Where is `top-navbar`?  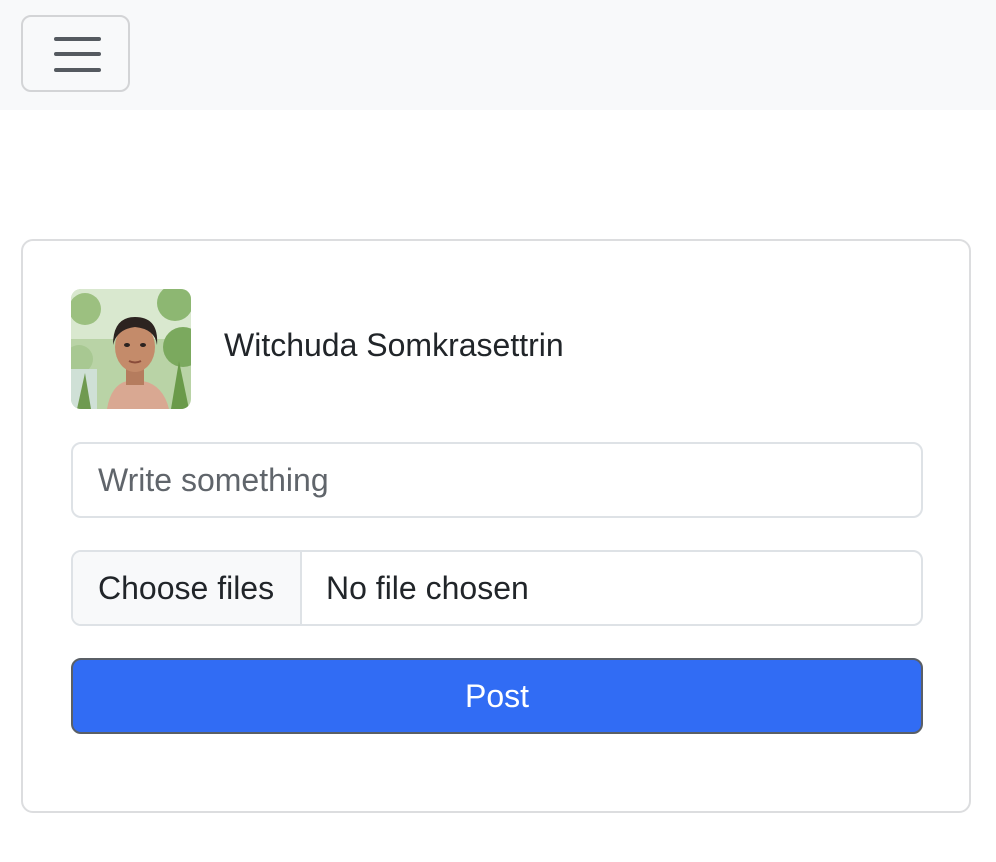 top-navbar is located at coordinates (498, 55).